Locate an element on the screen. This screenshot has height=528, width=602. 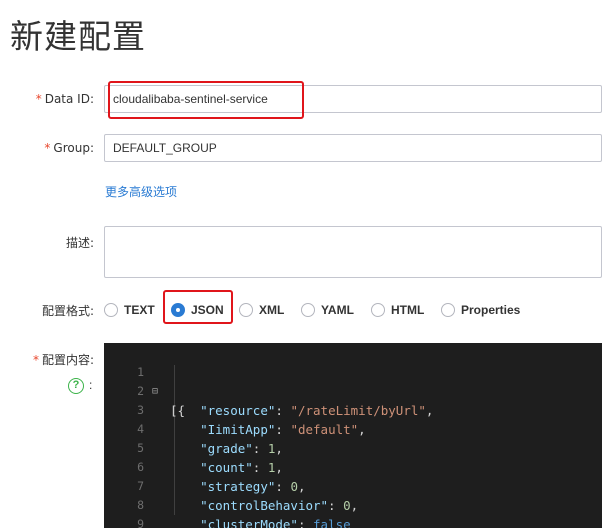
code-line: 3 "IimitApp": "default", is located at coordinates (251, 420).